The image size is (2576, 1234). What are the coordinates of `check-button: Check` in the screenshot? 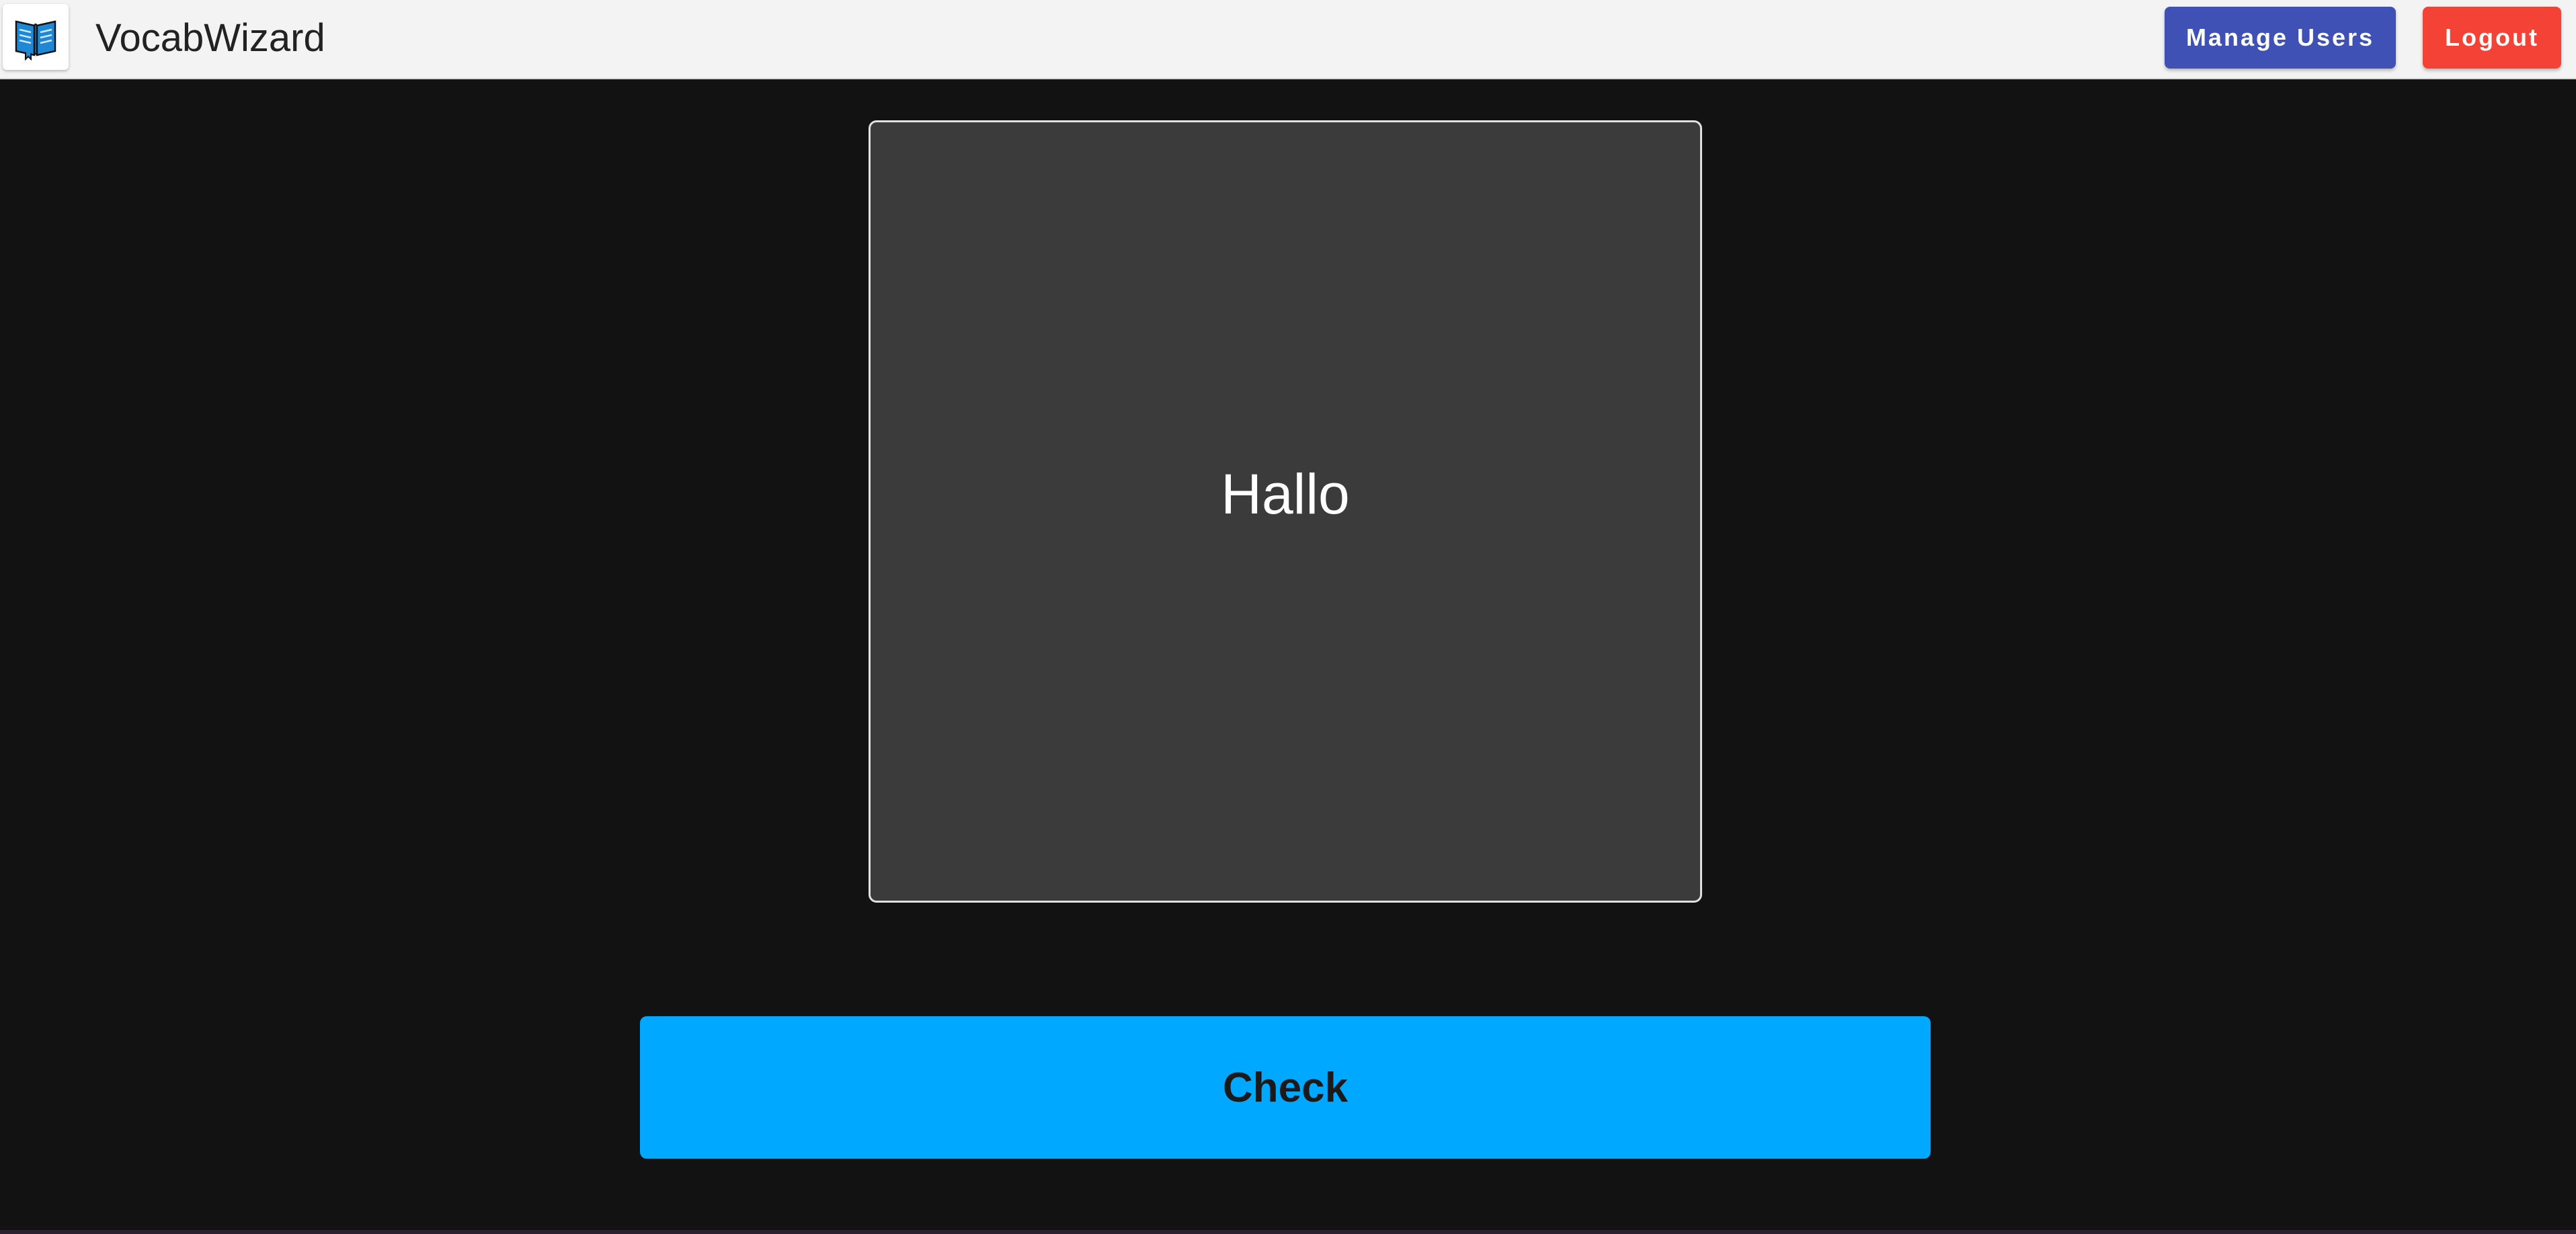 It's located at (1285, 1087).